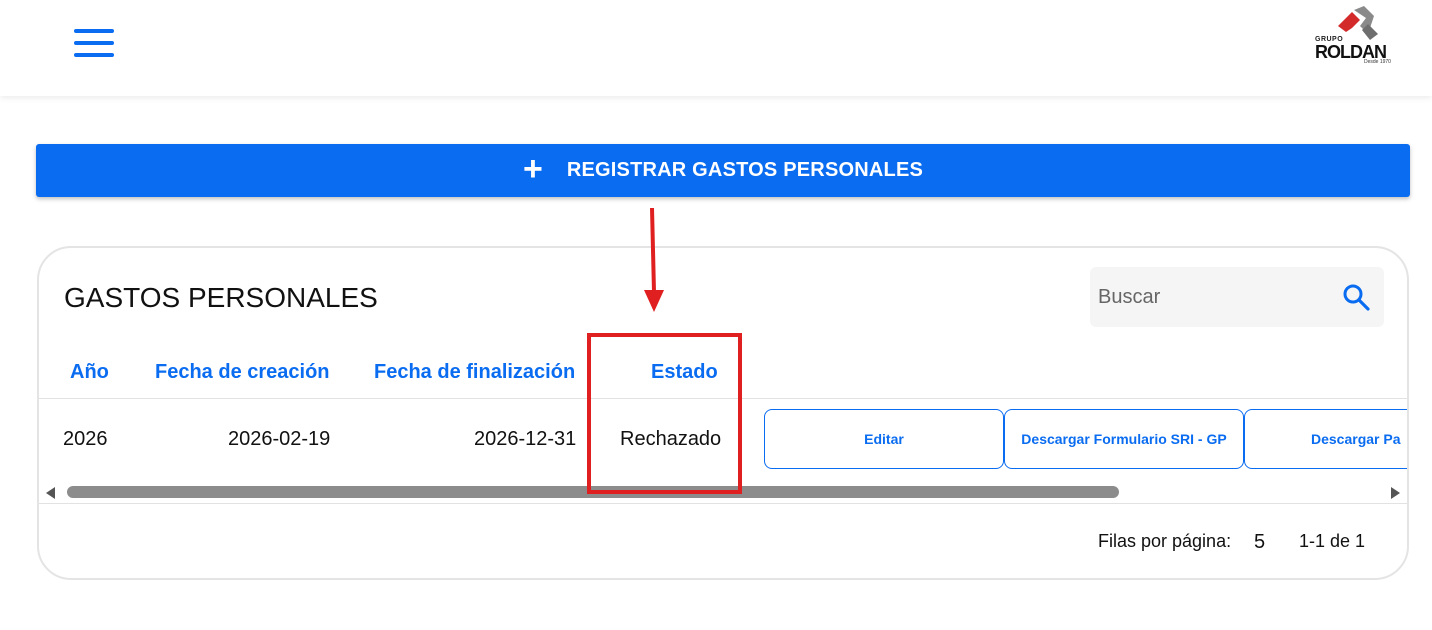  Describe the element at coordinates (664, 413) in the screenshot. I see `annotation-highlight-box` at that location.